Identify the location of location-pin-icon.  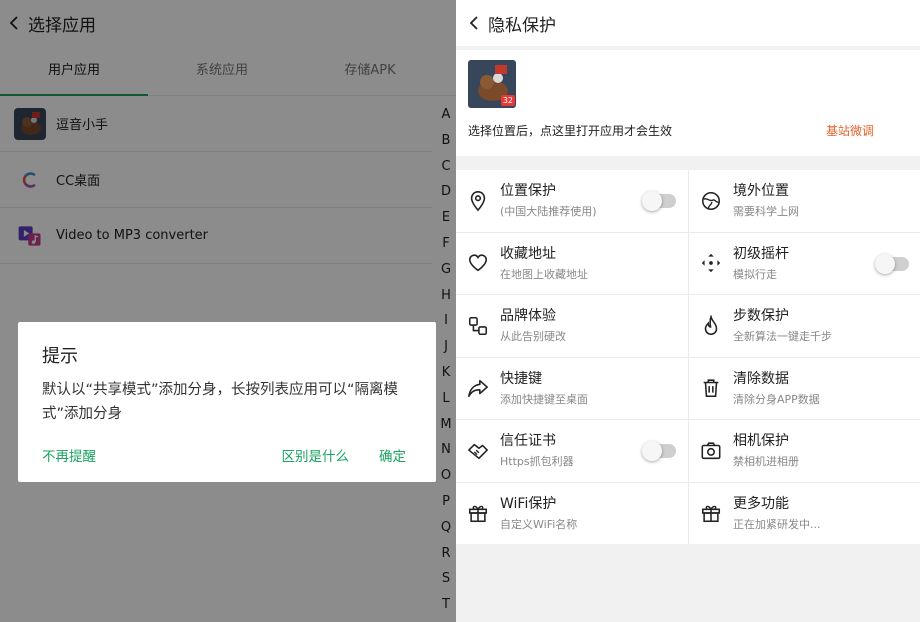
(478, 201).